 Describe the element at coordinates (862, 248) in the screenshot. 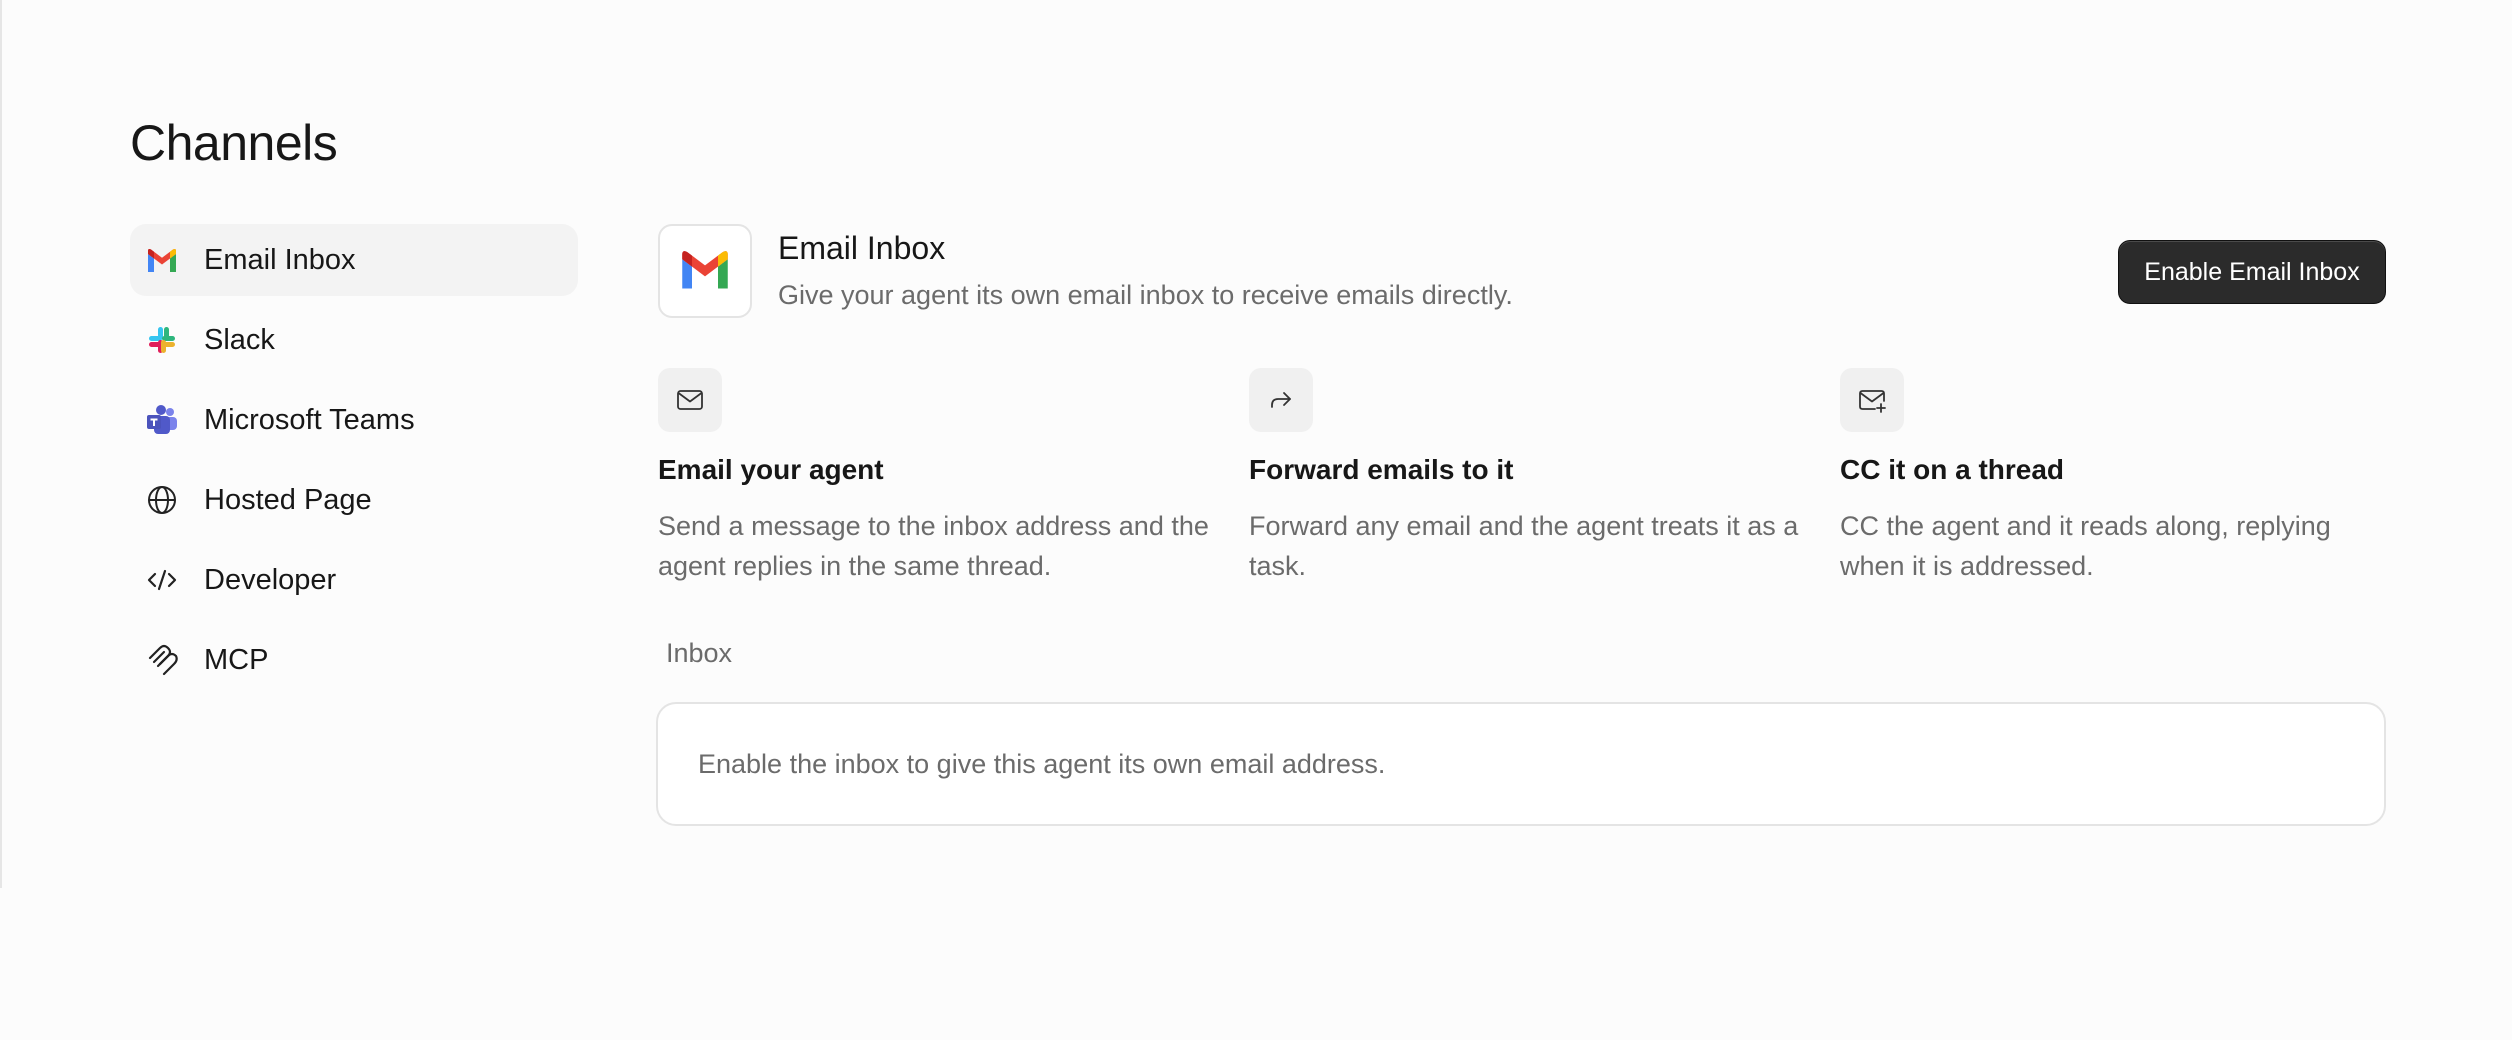

I see `channel-title: Email Inbox` at that location.